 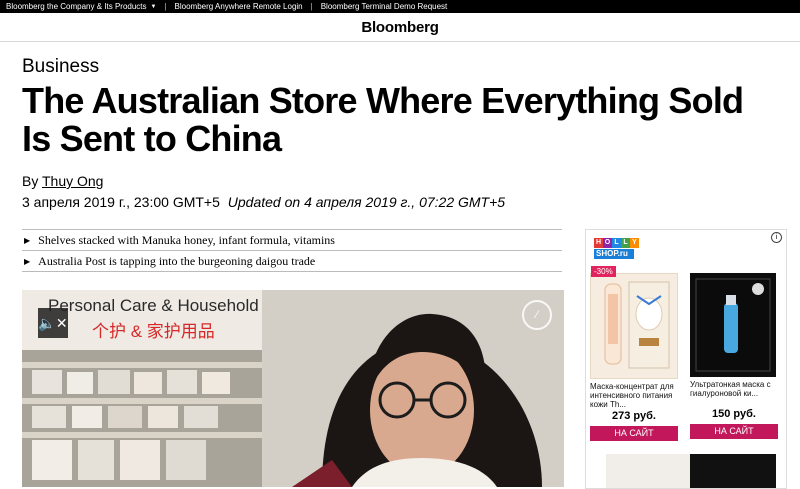 I want to click on product-price: 273 руб., so click(x=634, y=416).